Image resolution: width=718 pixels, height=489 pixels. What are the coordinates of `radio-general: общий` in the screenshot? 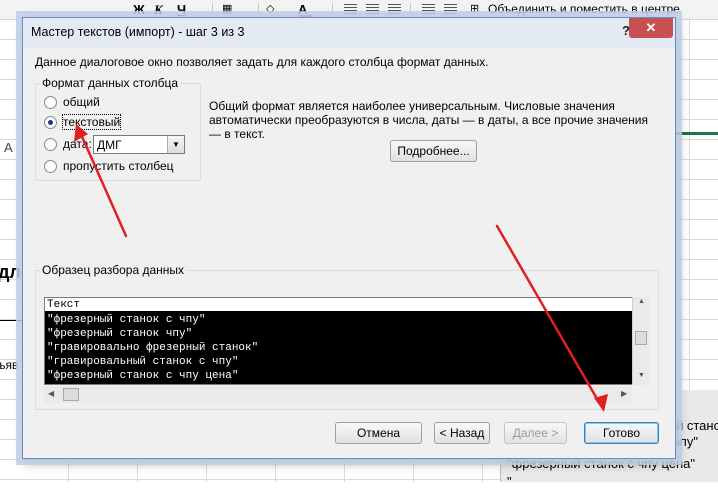 It's located at (72, 102).